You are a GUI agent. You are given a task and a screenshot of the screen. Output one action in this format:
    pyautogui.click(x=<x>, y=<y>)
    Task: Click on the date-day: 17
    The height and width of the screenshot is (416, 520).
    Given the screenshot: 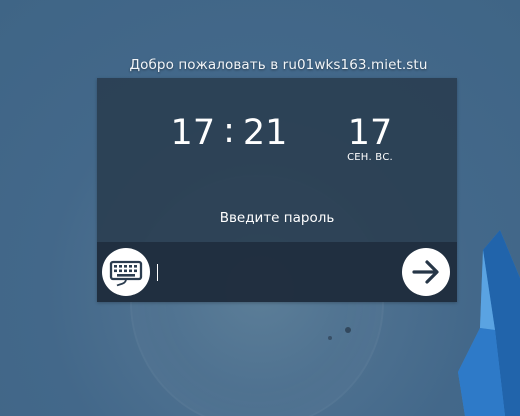 What is the action you would take?
    pyautogui.click(x=370, y=133)
    